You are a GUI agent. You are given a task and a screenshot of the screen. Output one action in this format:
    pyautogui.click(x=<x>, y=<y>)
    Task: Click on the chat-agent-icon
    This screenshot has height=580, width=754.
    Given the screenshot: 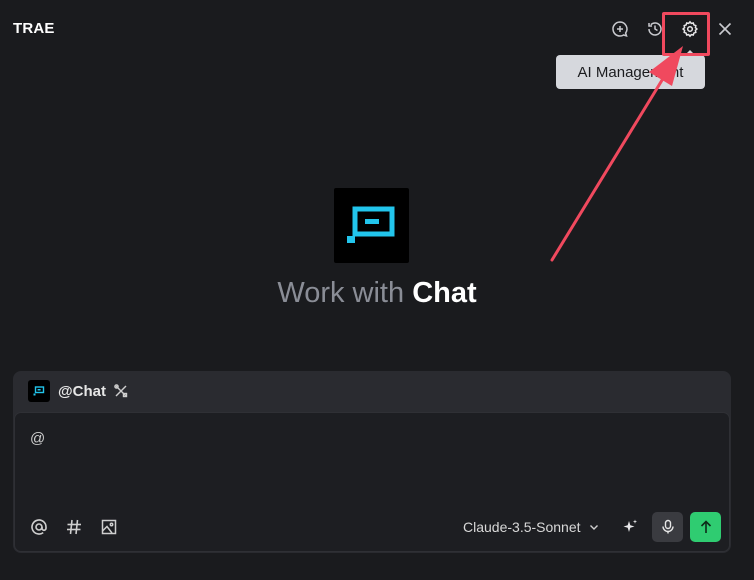 What is the action you would take?
    pyautogui.click(x=39, y=391)
    